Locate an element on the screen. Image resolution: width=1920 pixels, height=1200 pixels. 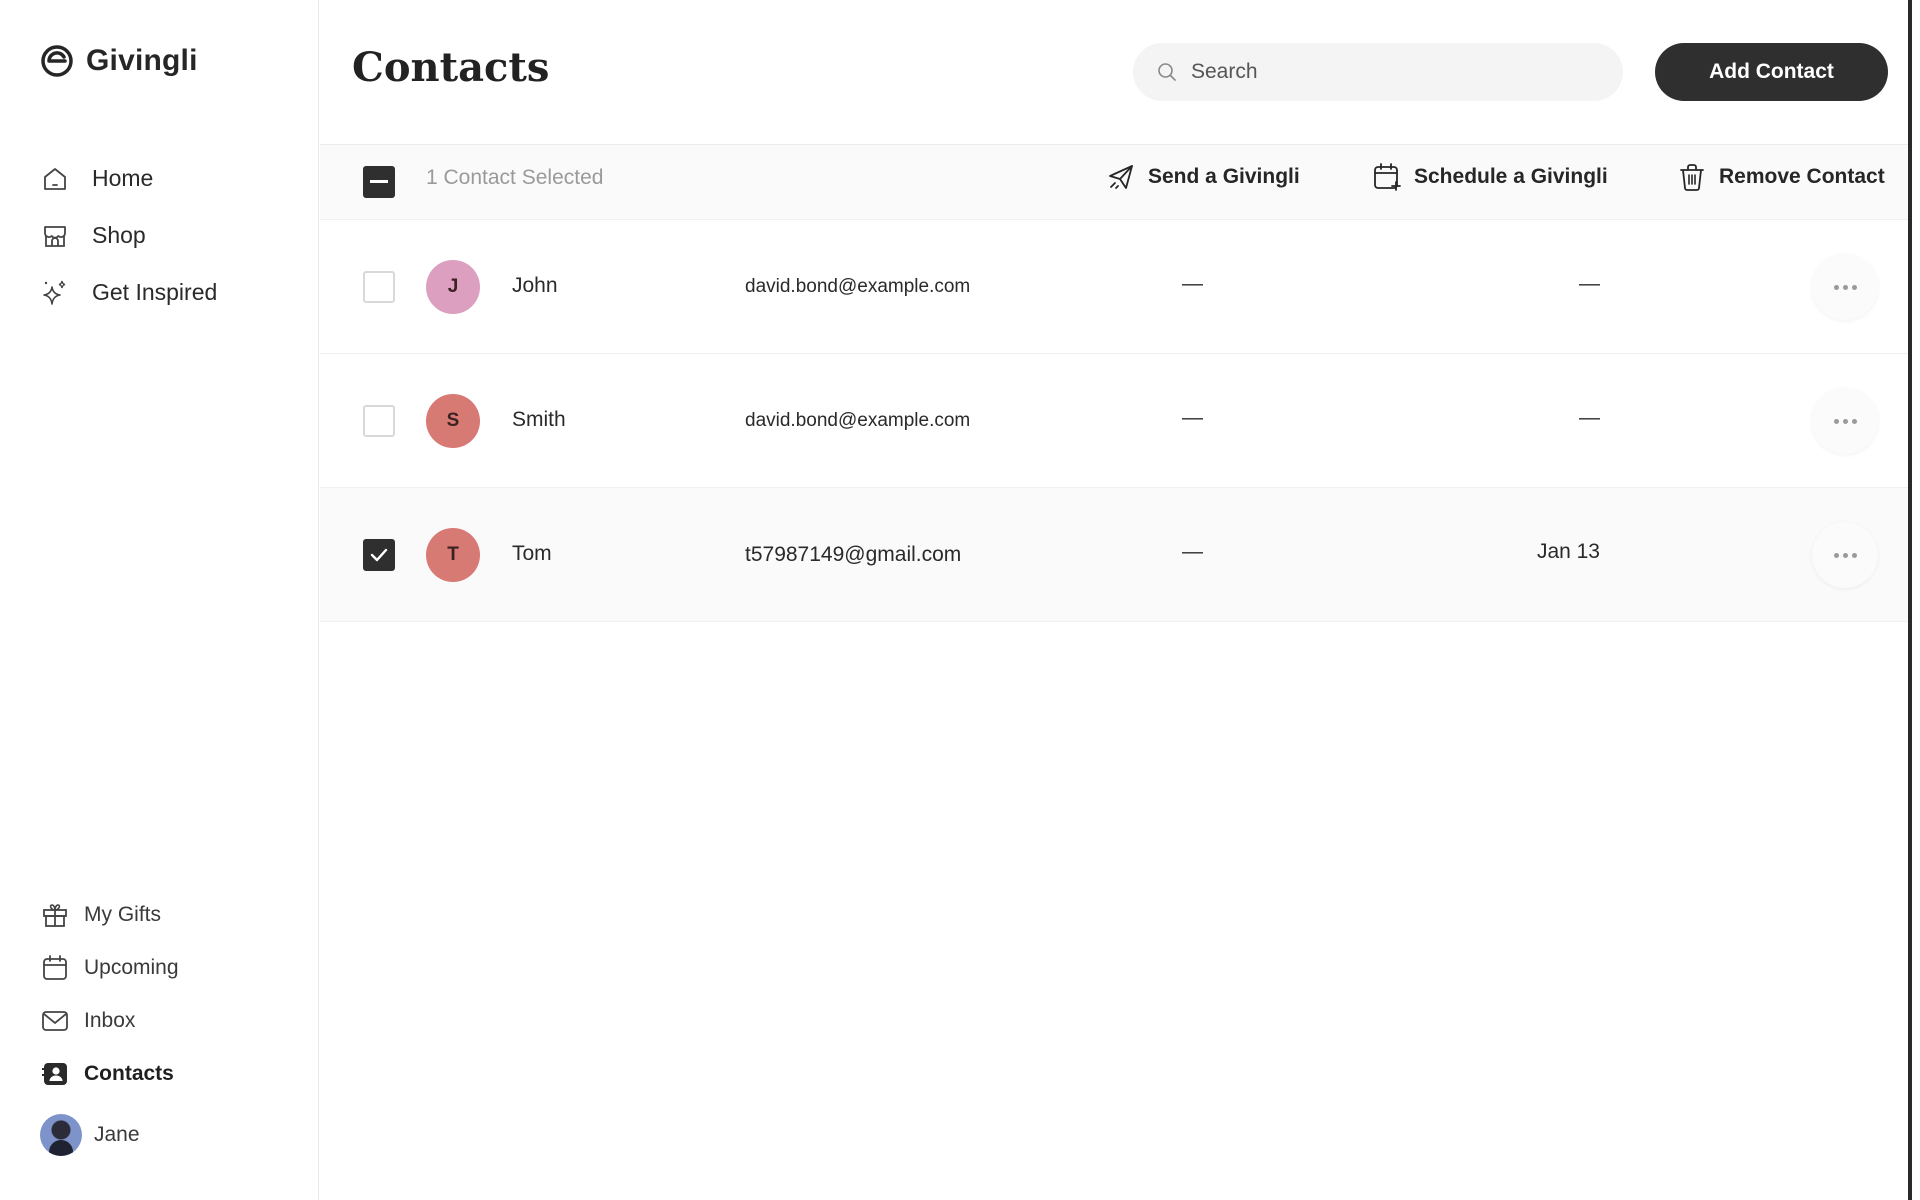
sidebar-item-label: Inbox is located at coordinates (110, 1020).